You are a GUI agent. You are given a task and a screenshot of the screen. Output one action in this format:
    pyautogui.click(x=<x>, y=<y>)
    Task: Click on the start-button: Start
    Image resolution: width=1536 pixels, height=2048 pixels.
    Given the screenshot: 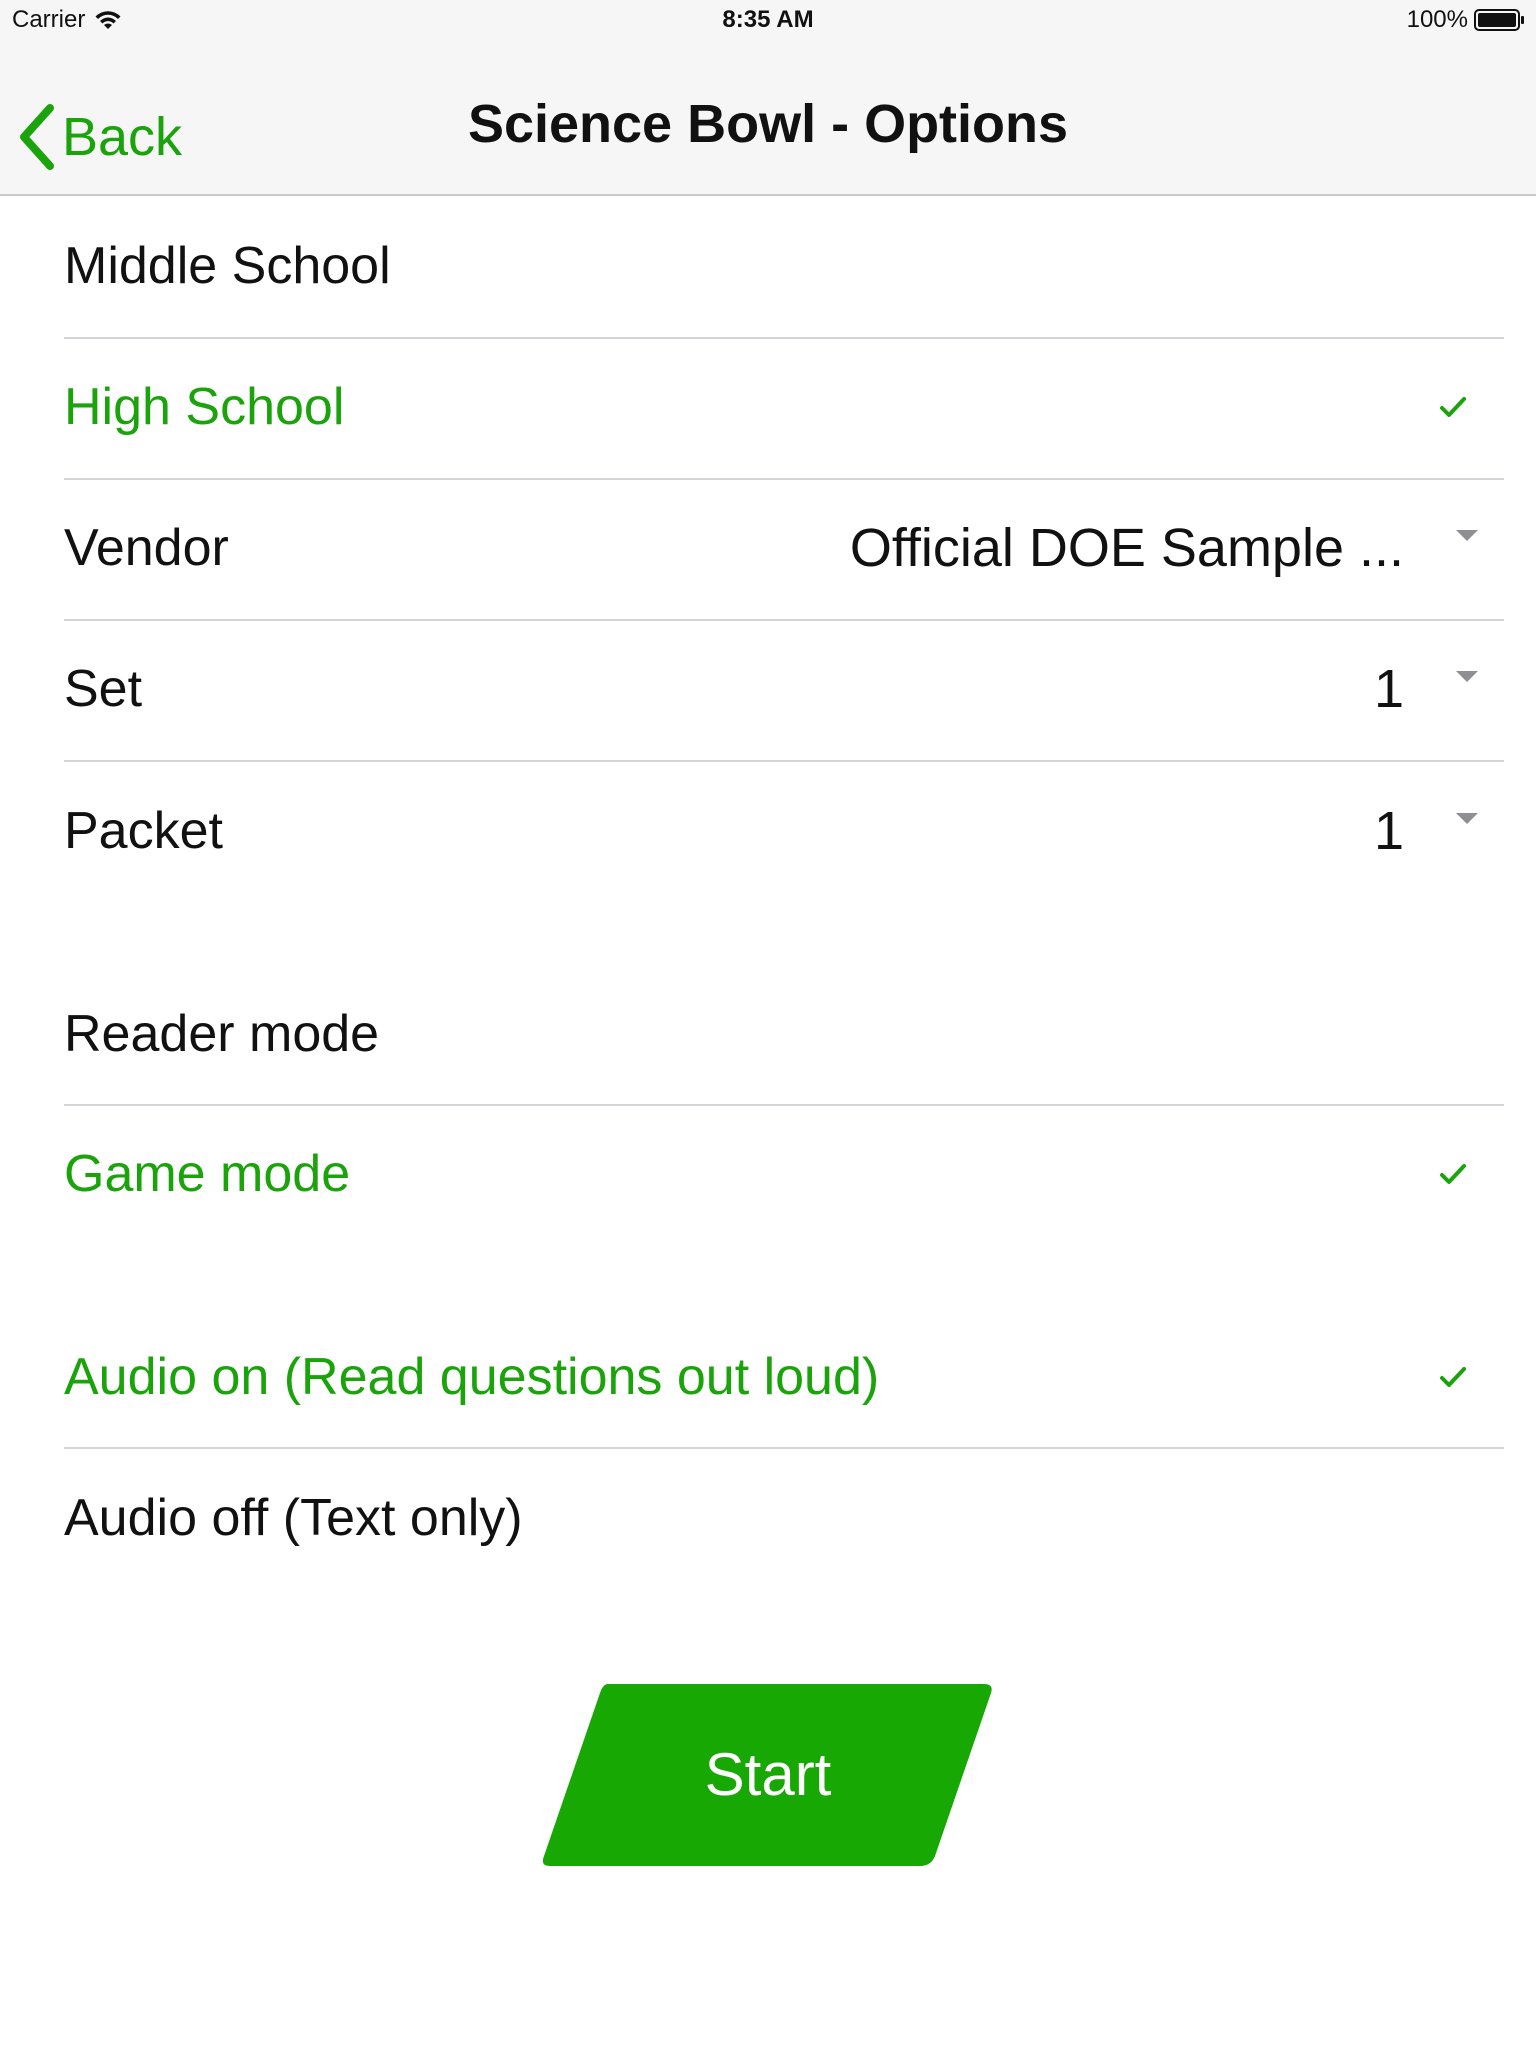 What is the action you would take?
    pyautogui.click(x=768, y=1775)
    